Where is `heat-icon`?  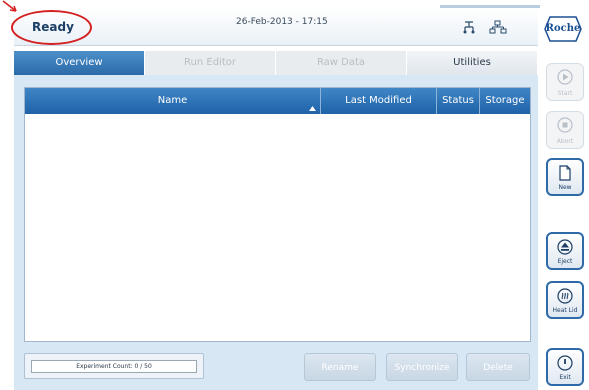 heat-icon is located at coordinates (565, 296).